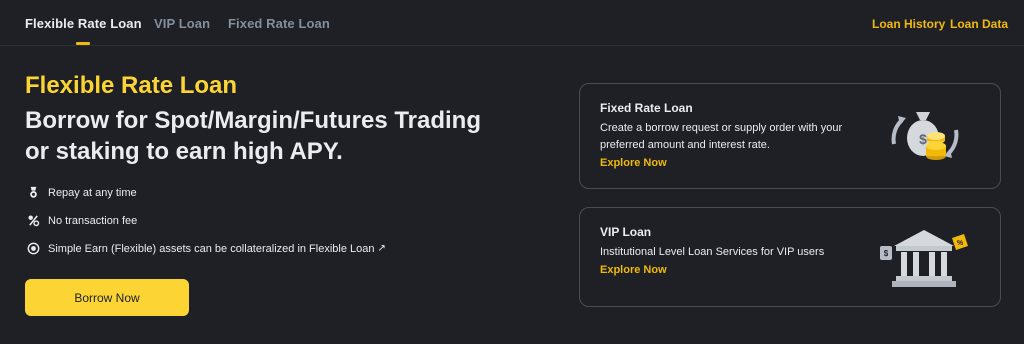 The width and height of the screenshot is (1024, 344). Describe the element at coordinates (382, 248) in the screenshot. I see `external-link-icon: ↗` at that location.